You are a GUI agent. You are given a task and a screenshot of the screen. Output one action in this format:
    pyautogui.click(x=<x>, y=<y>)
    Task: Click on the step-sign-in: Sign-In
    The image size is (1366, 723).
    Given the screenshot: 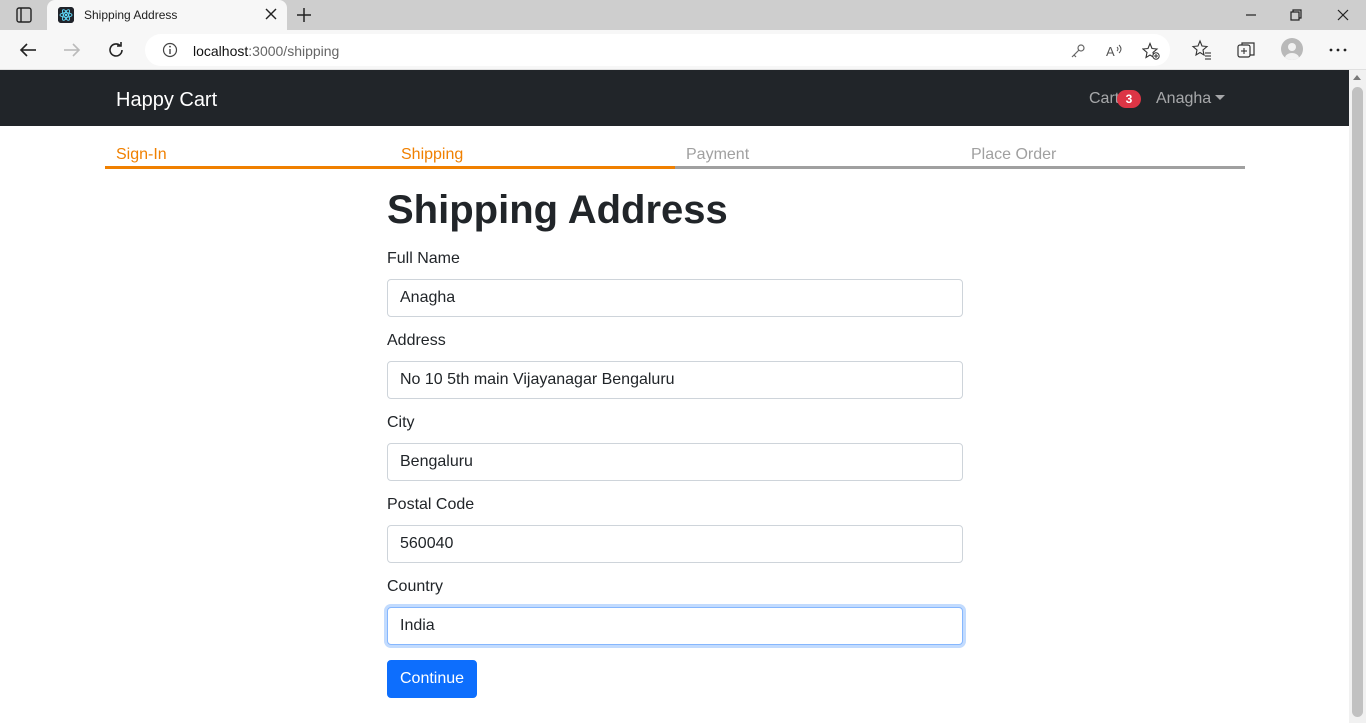 What is the action you would take?
    pyautogui.click(x=247, y=153)
    